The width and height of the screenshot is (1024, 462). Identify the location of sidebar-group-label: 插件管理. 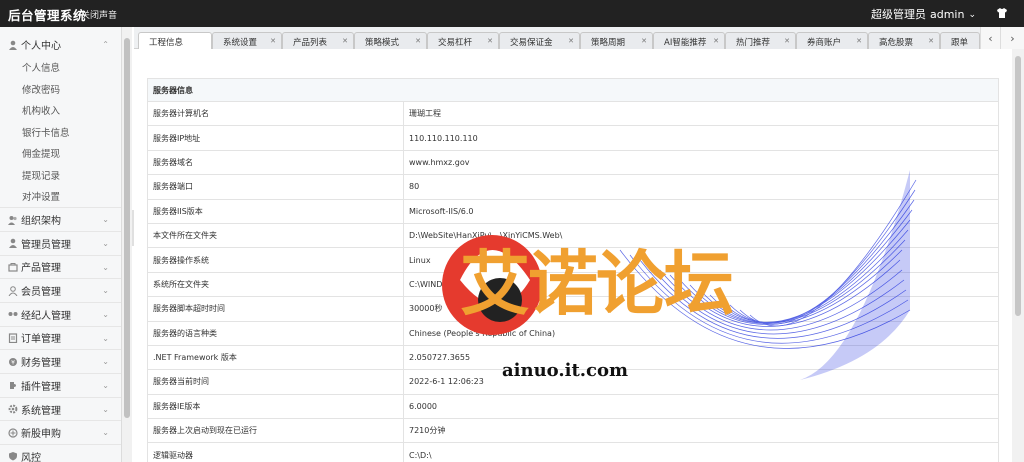
(41, 387).